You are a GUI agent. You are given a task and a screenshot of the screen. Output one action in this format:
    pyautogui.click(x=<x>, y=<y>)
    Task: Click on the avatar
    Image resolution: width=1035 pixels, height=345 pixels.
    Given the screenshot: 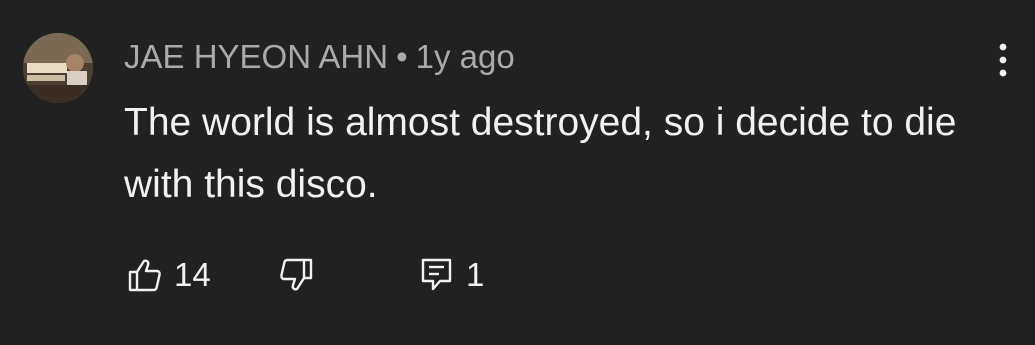 What is the action you would take?
    pyautogui.click(x=58, y=68)
    